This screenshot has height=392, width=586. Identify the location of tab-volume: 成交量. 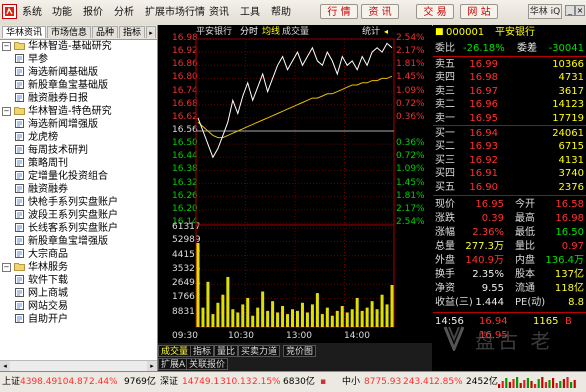
(175, 351).